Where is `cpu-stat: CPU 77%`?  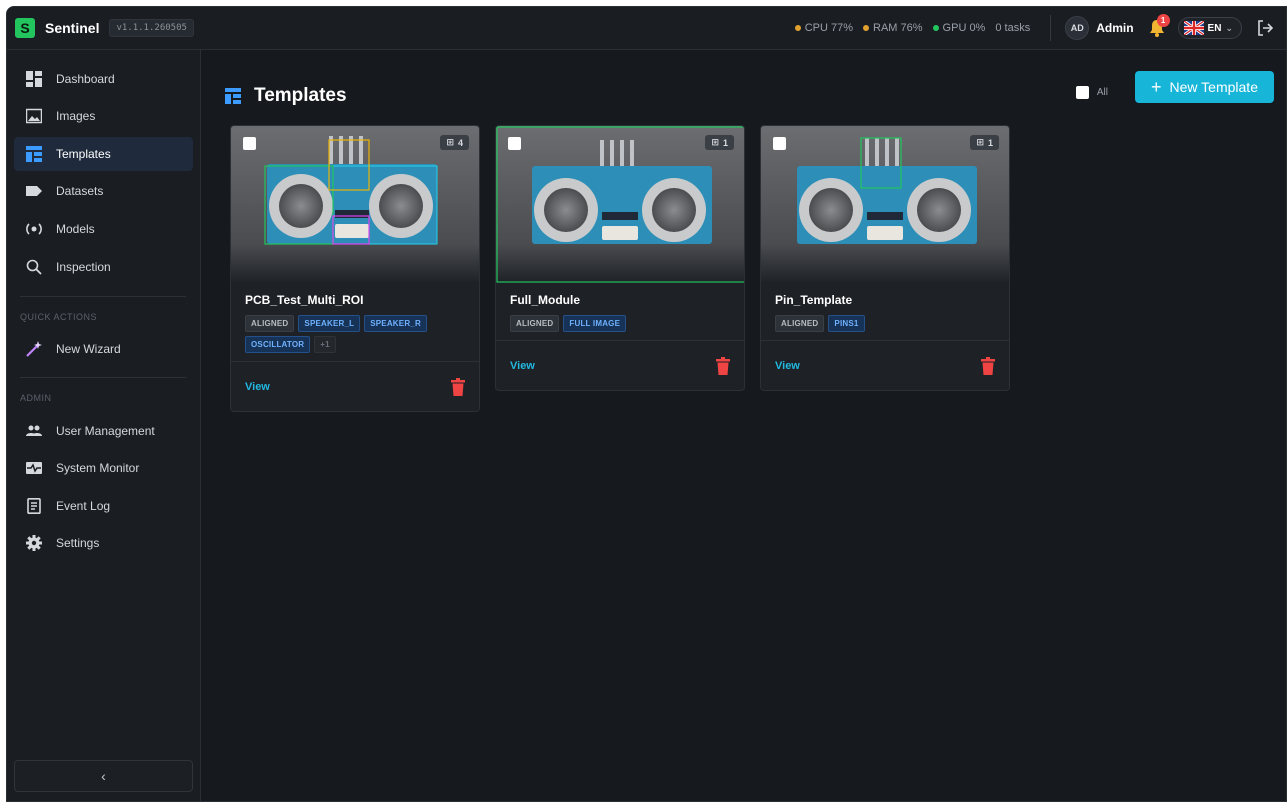
cpu-stat: CPU 77% is located at coordinates (824, 28).